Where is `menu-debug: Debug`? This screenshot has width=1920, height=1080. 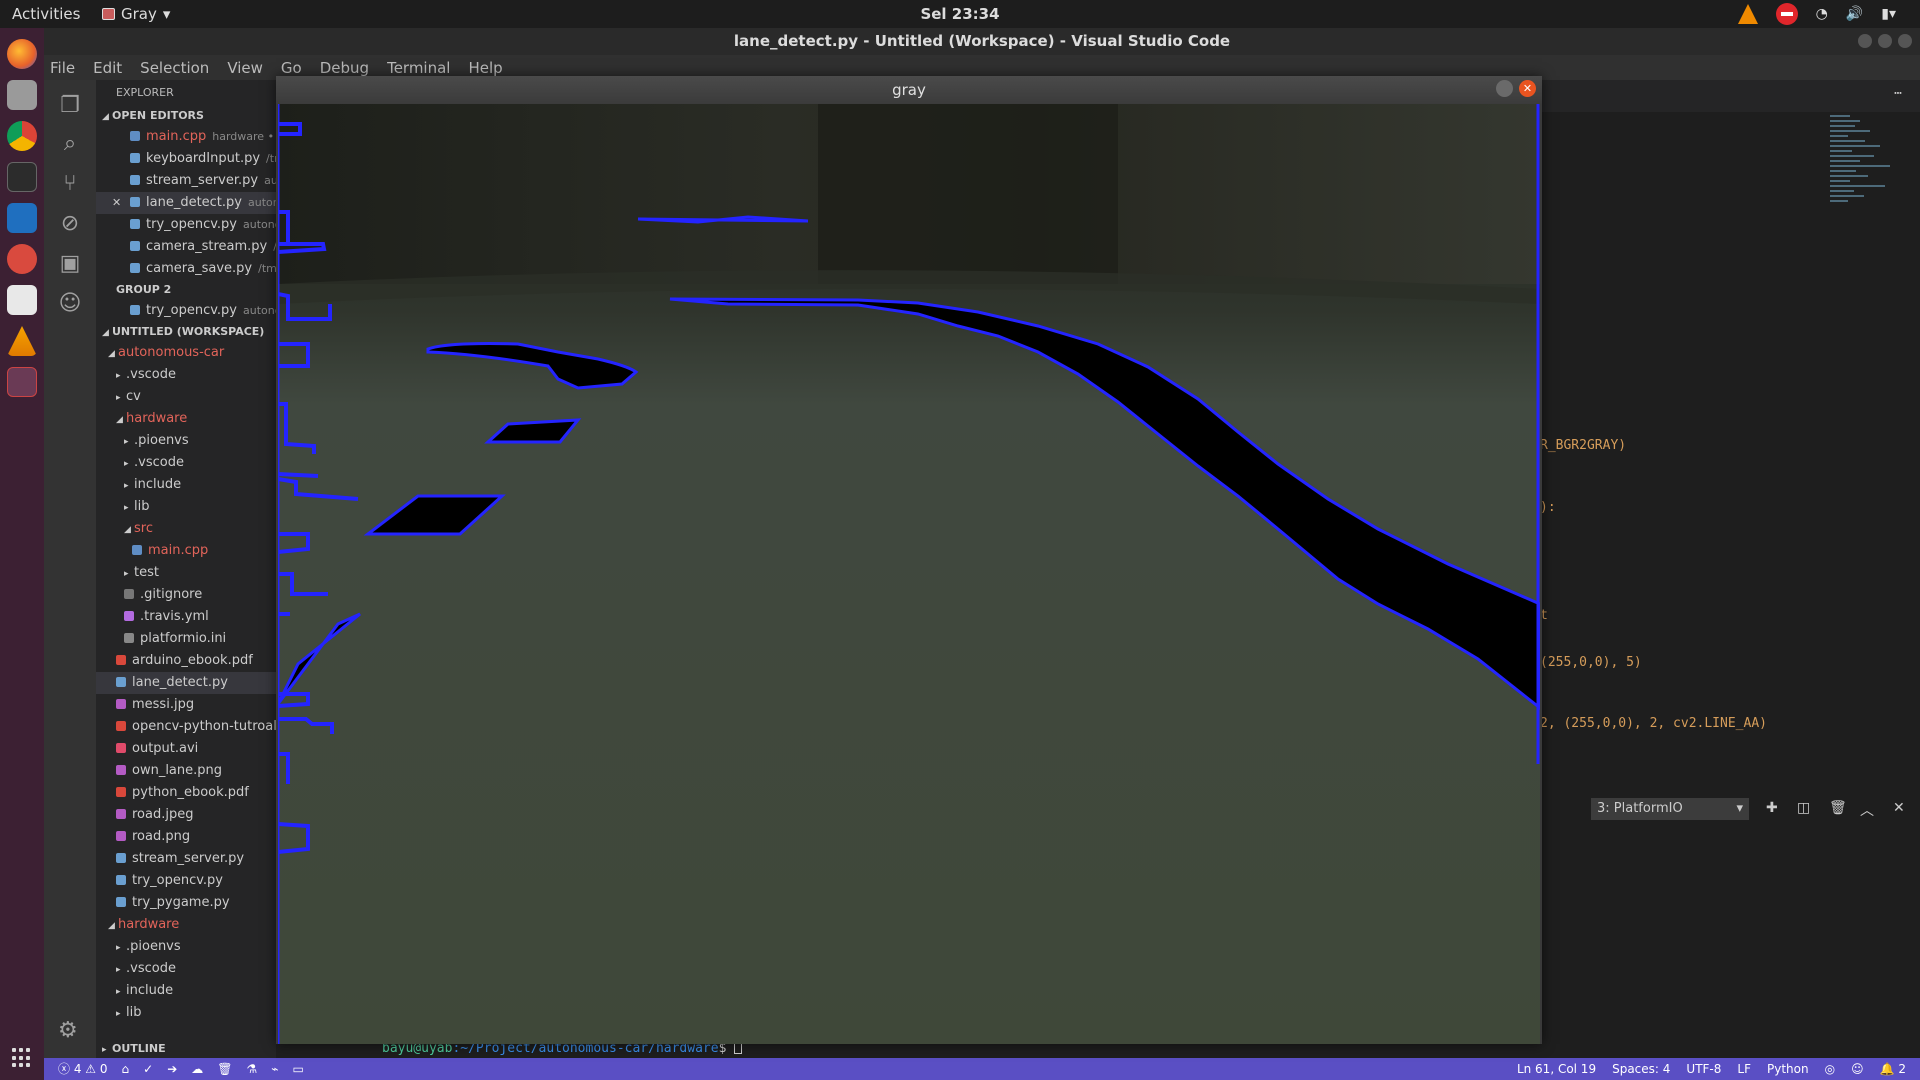
menu-debug: Debug is located at coordinates (344, 68).